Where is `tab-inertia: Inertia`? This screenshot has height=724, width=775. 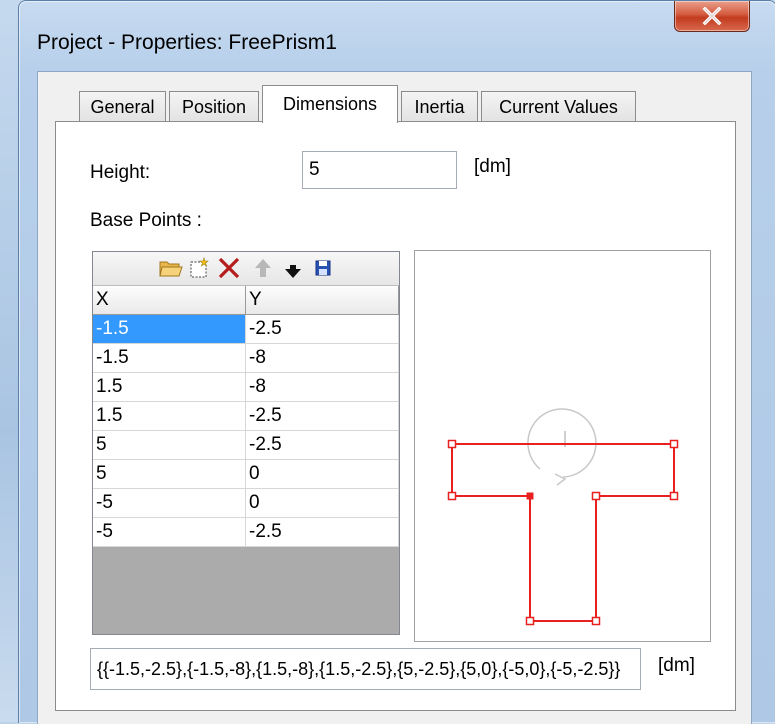 tab-inertia: Inertia is located at coordinates (439, 106).